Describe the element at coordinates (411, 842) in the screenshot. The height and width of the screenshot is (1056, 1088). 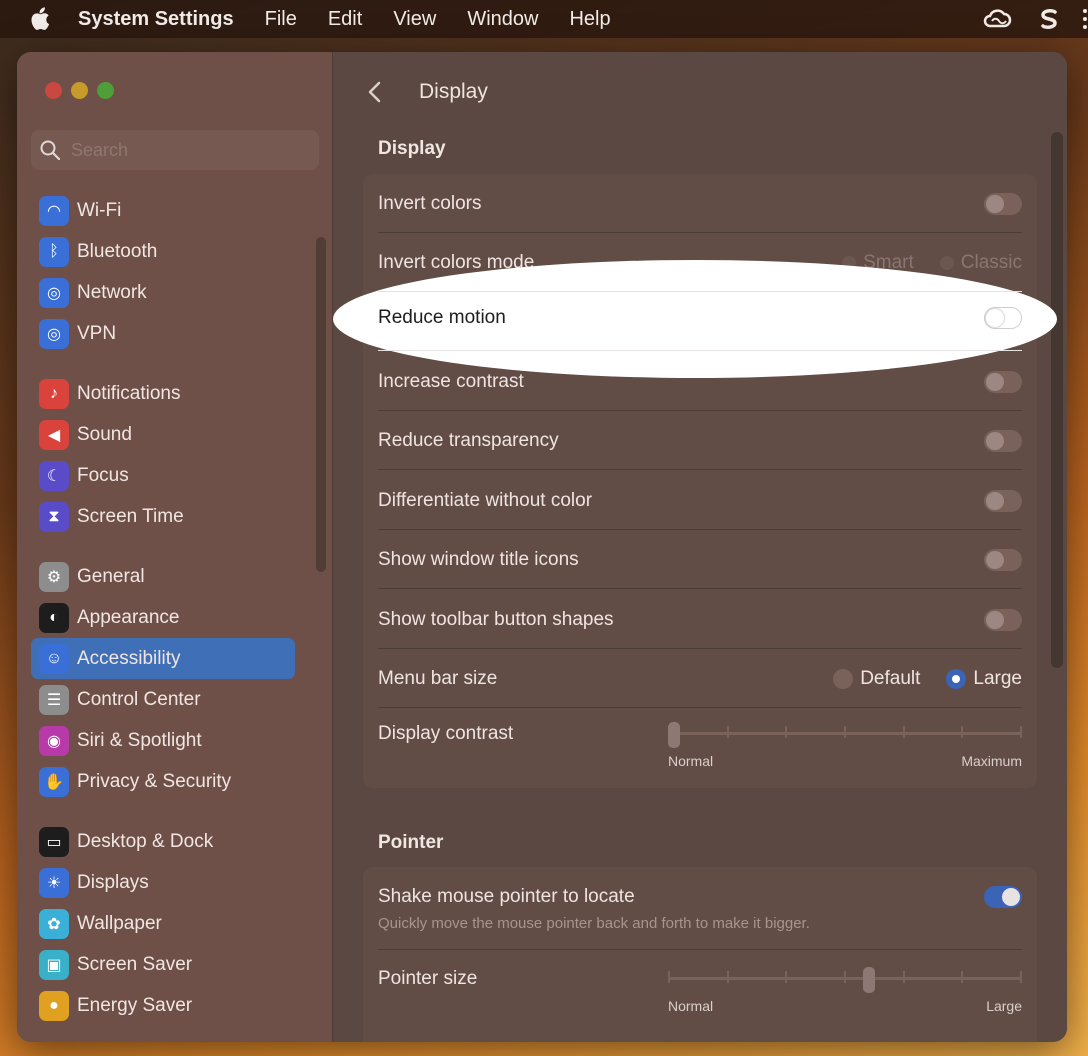
I see `pointer-section-heading: Pointer` at that location.